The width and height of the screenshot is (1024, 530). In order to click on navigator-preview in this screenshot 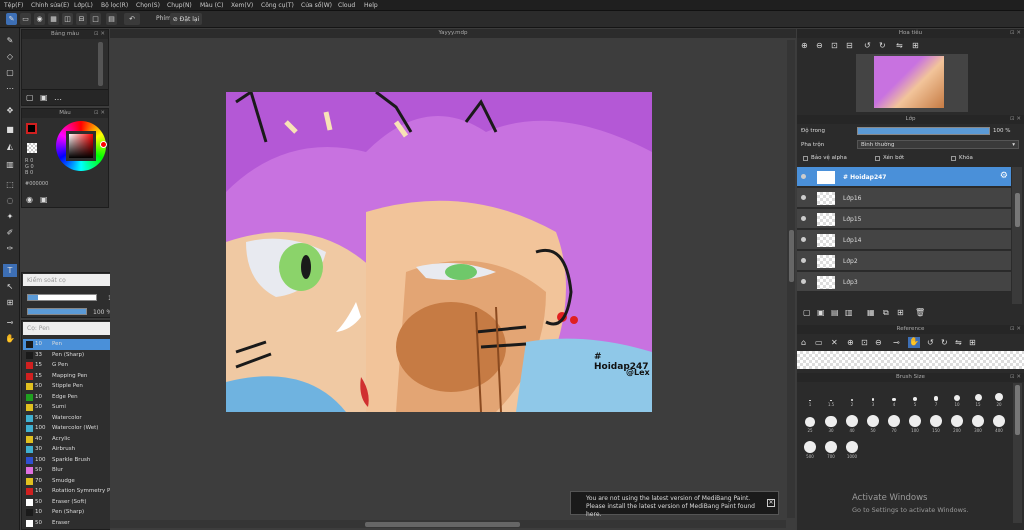, I will do `click(912, 83)`.